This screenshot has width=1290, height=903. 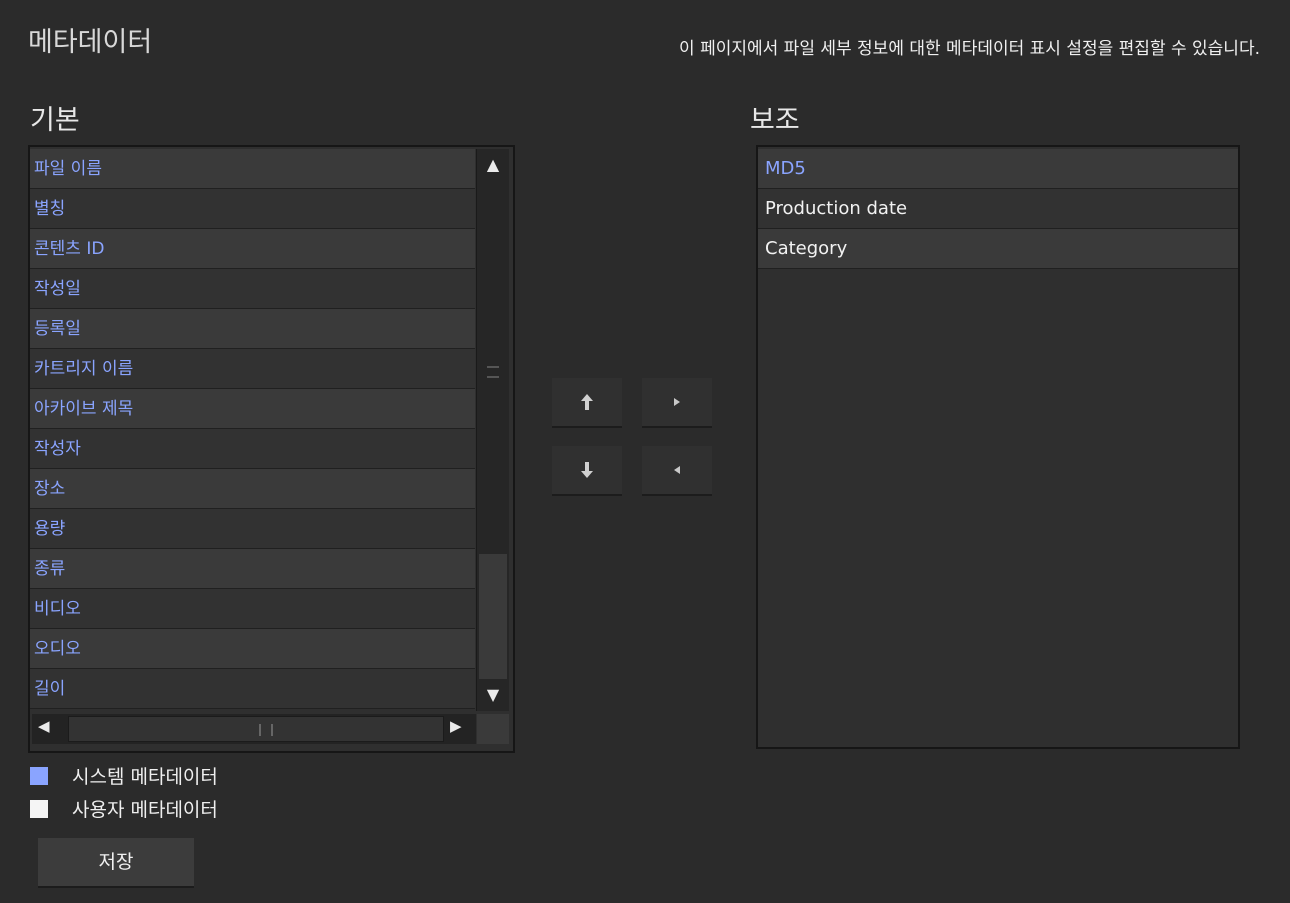 I want to click on list-item: 장소, so click(x=252, y=489).